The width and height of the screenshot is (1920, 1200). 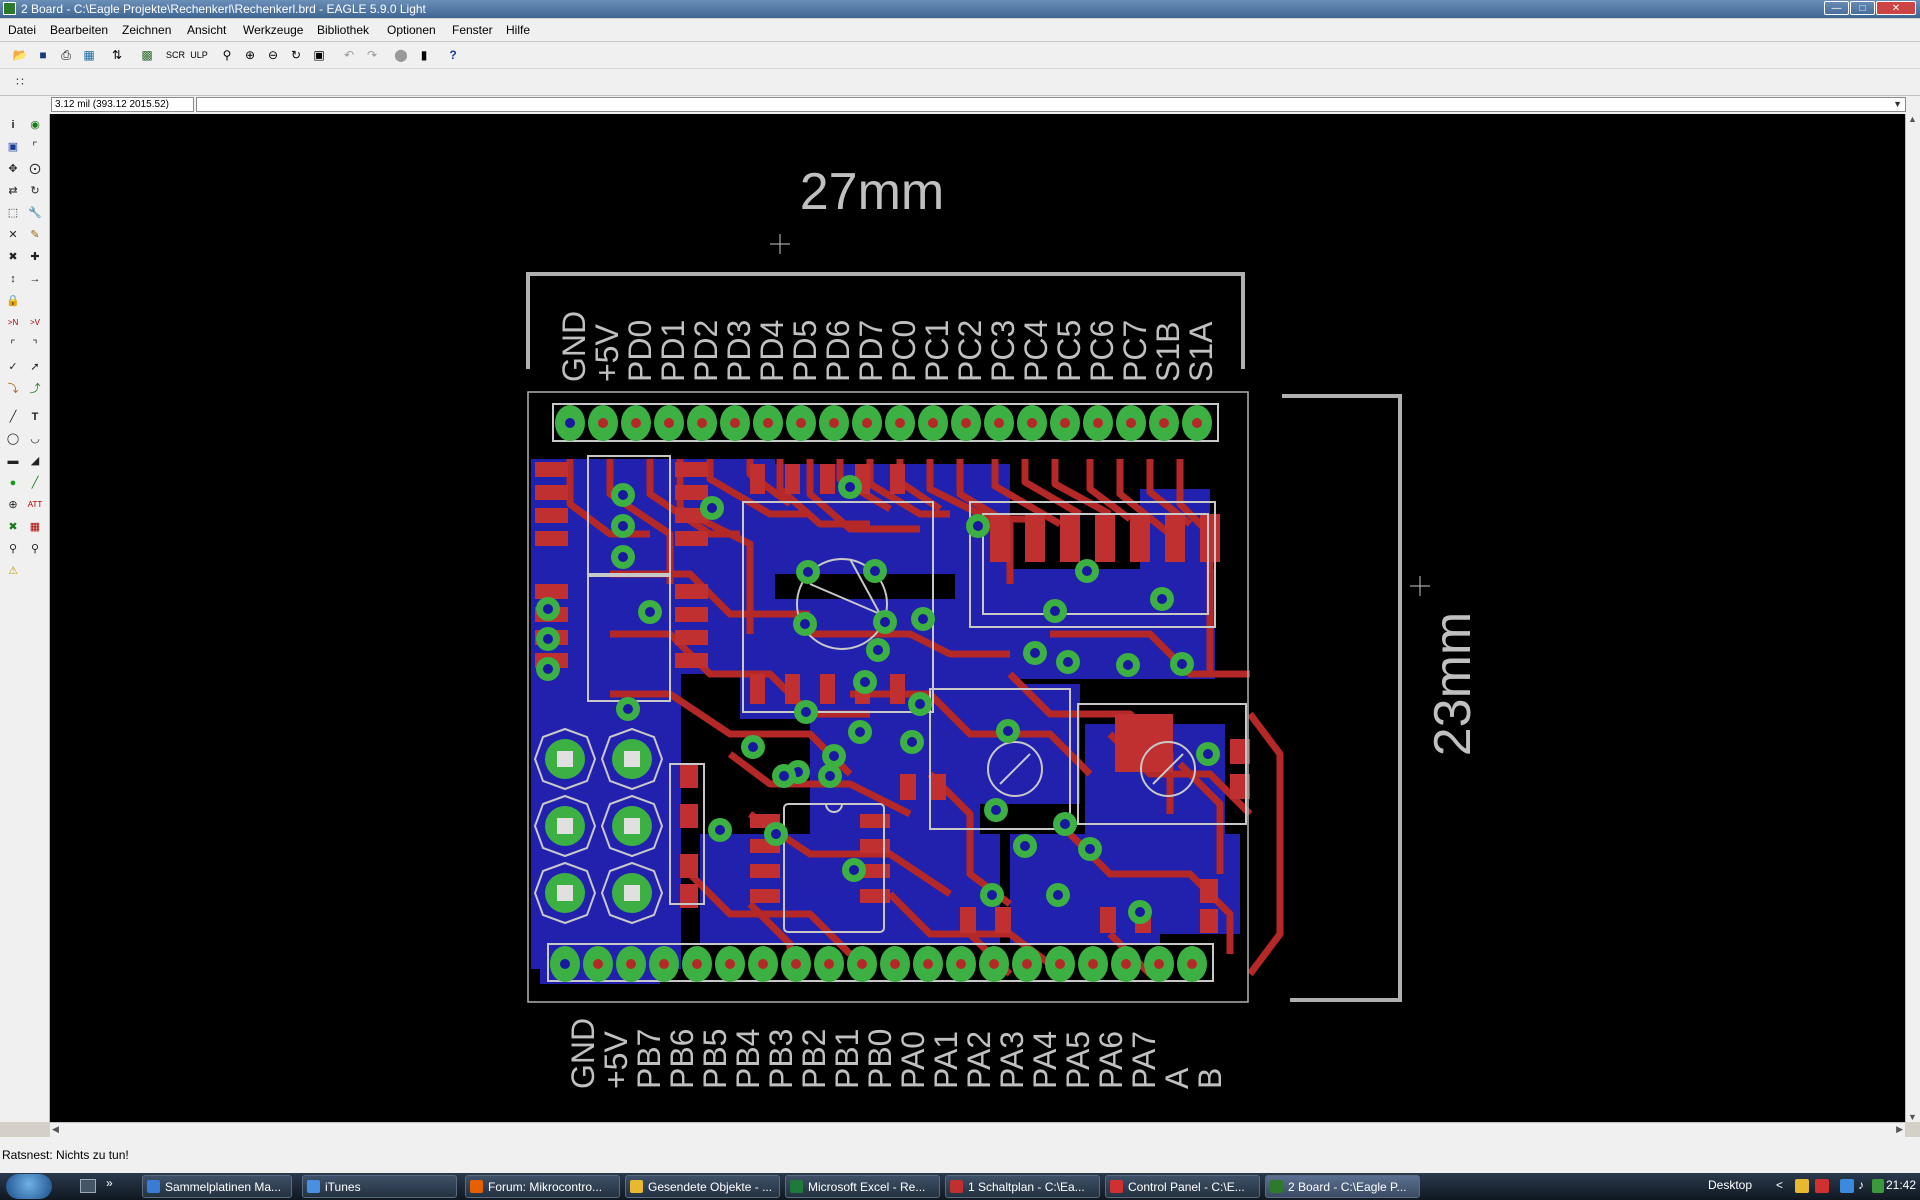 I want to click on signal-icon: ⤴, so click(x=35, y=389).